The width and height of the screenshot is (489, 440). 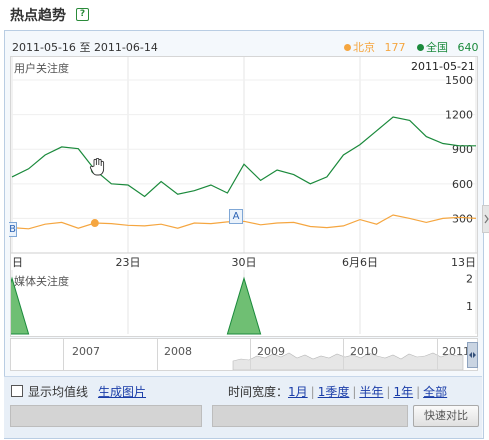 What do you see at coordinates (44, 47) in the screenshot?
I see `range-start: 2011-05-16` at bounding box center [44, 47].